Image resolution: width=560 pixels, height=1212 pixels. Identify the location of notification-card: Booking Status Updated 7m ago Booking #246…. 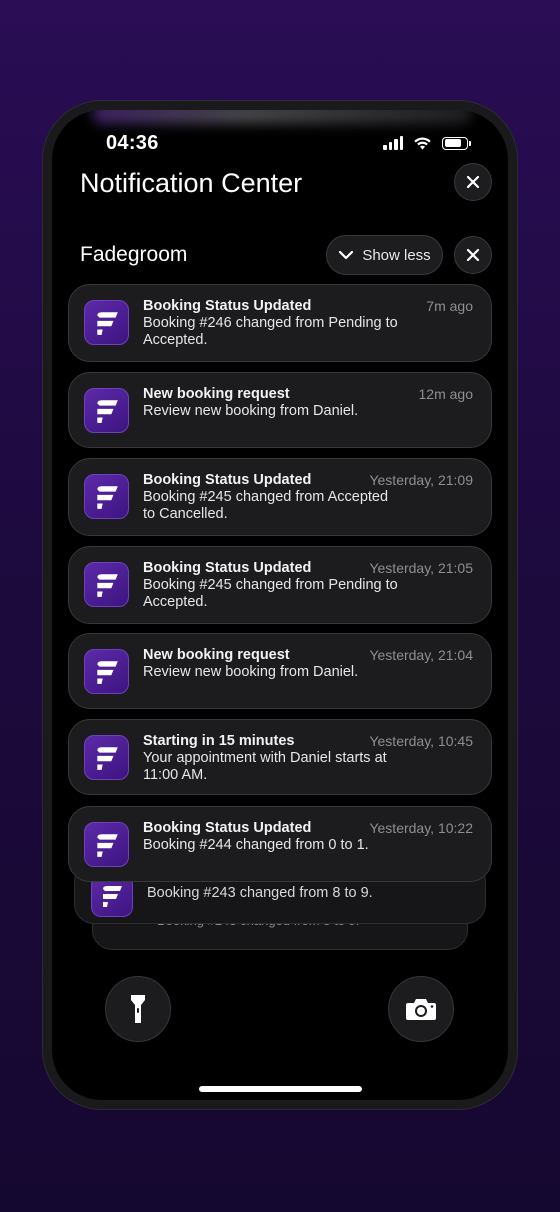
(280, 323).